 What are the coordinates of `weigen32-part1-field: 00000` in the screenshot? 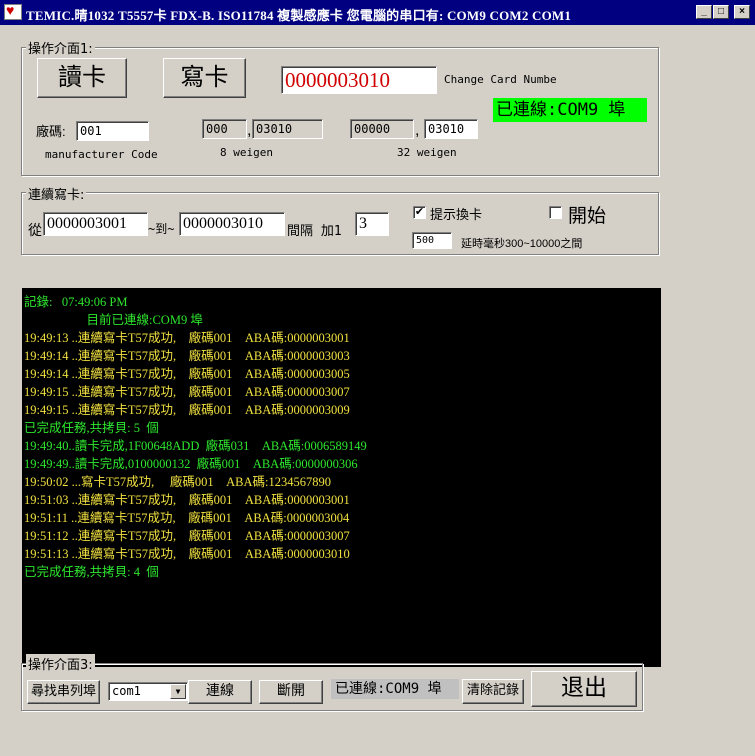 It's located at (382, 129).